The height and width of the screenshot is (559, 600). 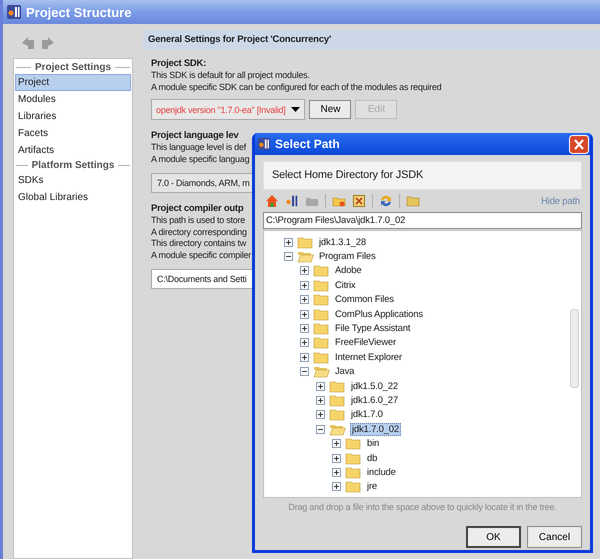 I want to click on description-text: A directory corresponding, so click(x=199, y=232).